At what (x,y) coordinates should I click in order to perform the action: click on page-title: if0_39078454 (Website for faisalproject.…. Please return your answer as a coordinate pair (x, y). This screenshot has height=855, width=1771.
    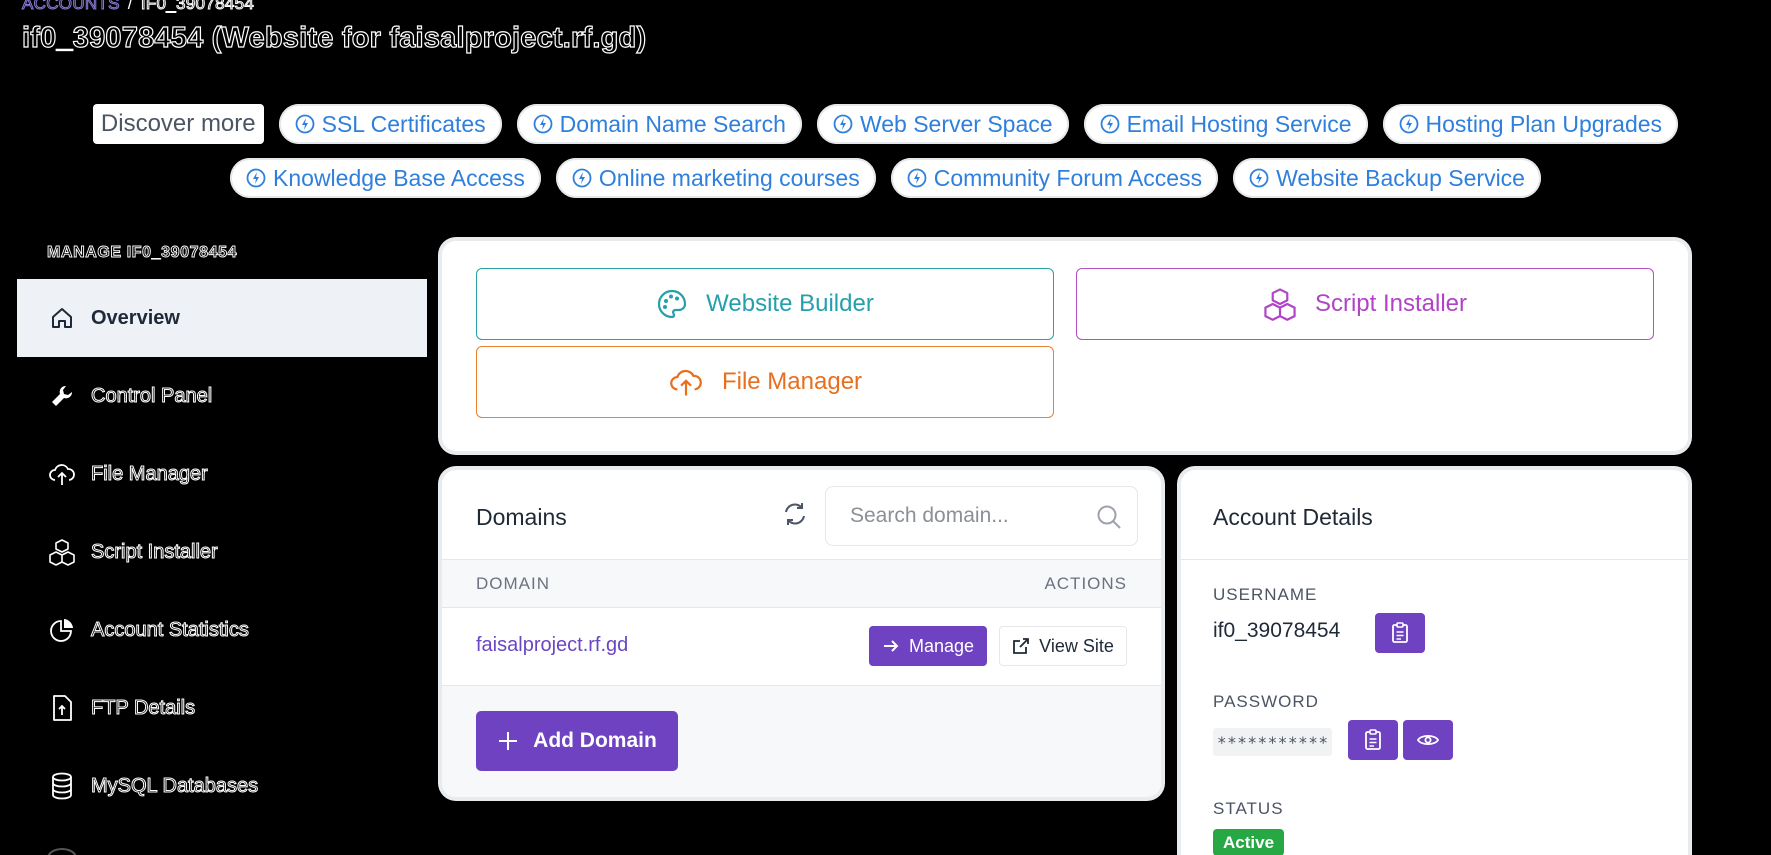
    Looking at the image, I should click on (334, 37).